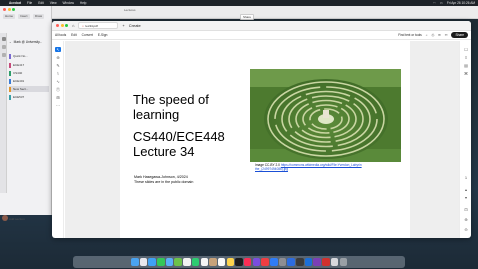 The image size is (478, 269). What do you see at coordinates (58, 73) in the screenshot?
I see `highlight-tool-icon: ⌇` at bounding box center [58, 73].